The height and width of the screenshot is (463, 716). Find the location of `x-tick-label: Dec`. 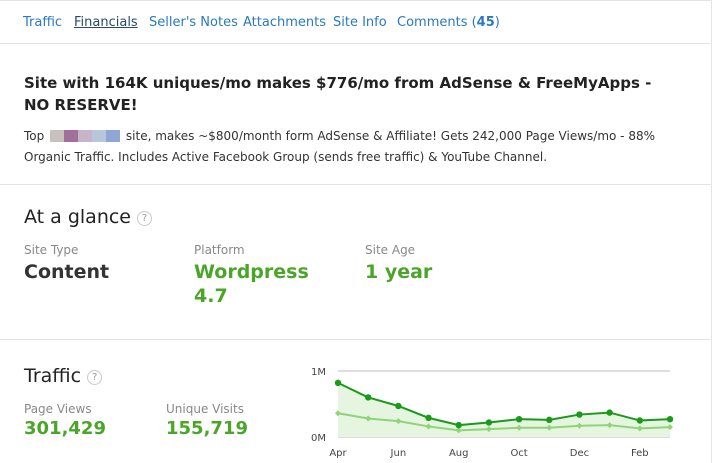

x-tick-label: Dec is located at coordinates (579, 453).